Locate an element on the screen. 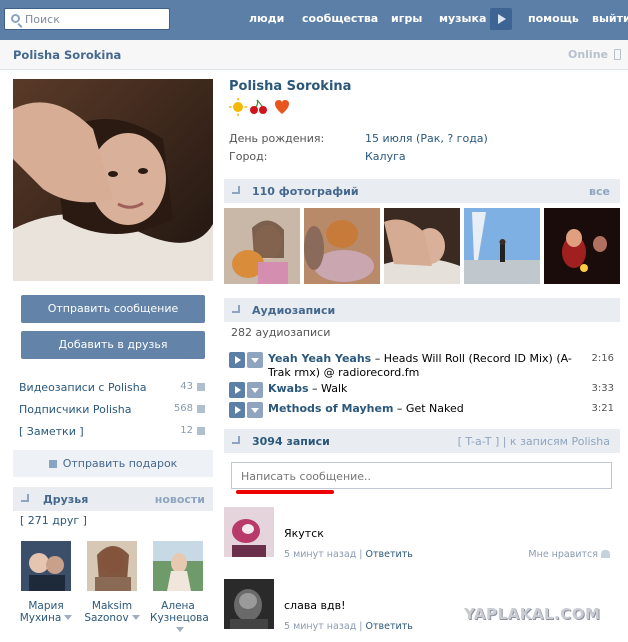 The image size is (628, 642). search-input: Поиск is located at coordinates (87, 19).